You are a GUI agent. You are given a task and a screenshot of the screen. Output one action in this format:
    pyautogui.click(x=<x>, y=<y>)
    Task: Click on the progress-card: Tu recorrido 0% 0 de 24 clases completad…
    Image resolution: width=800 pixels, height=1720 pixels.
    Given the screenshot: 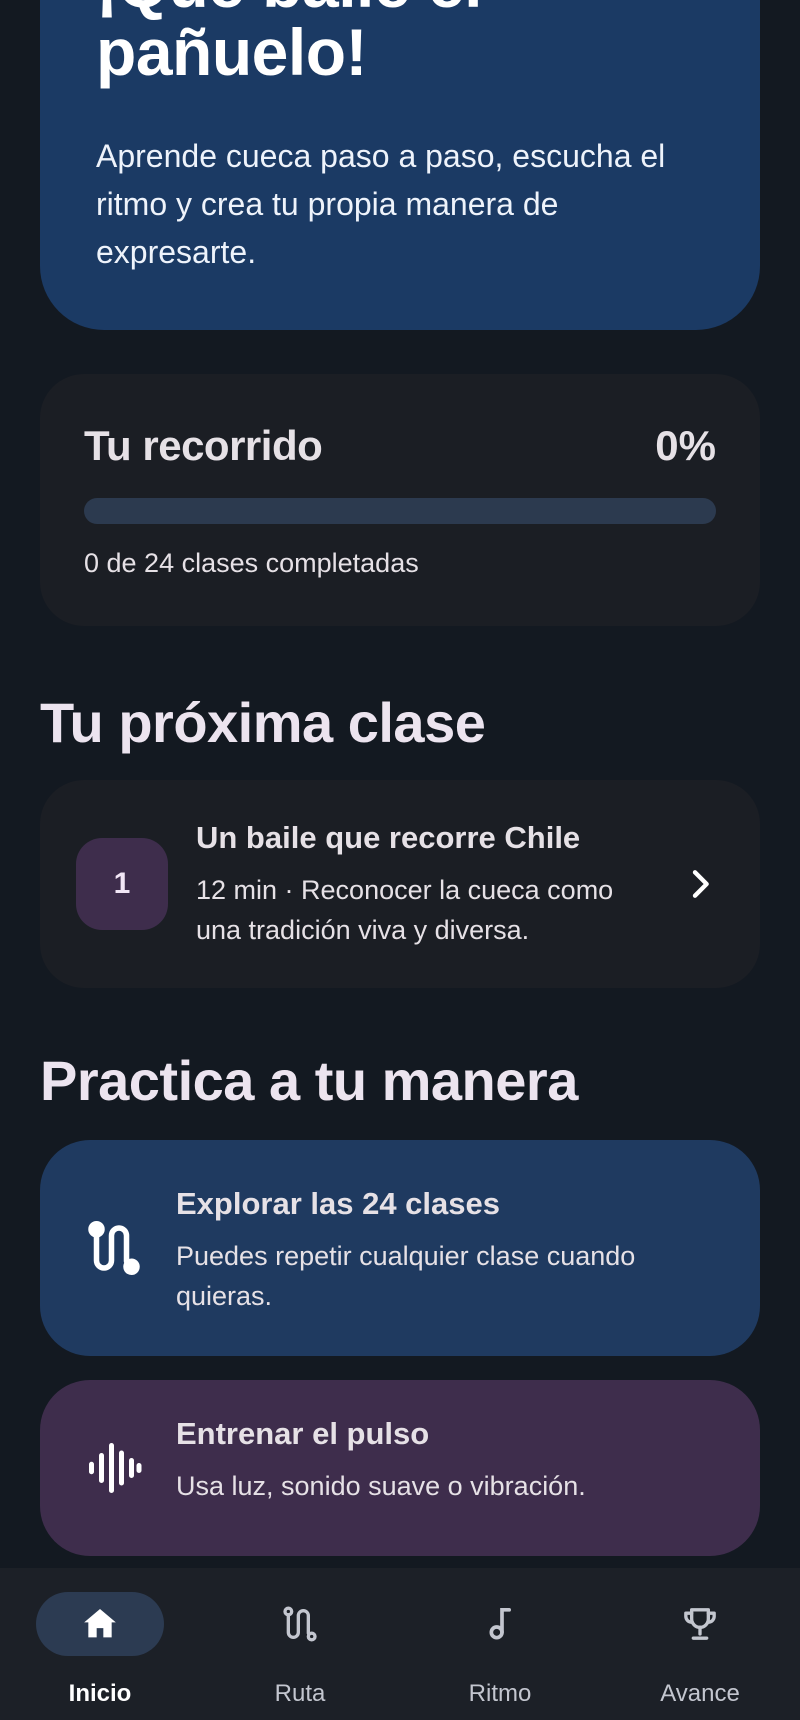 What is the action you would take?
    pyautogui.click(x=400, y=500)
    